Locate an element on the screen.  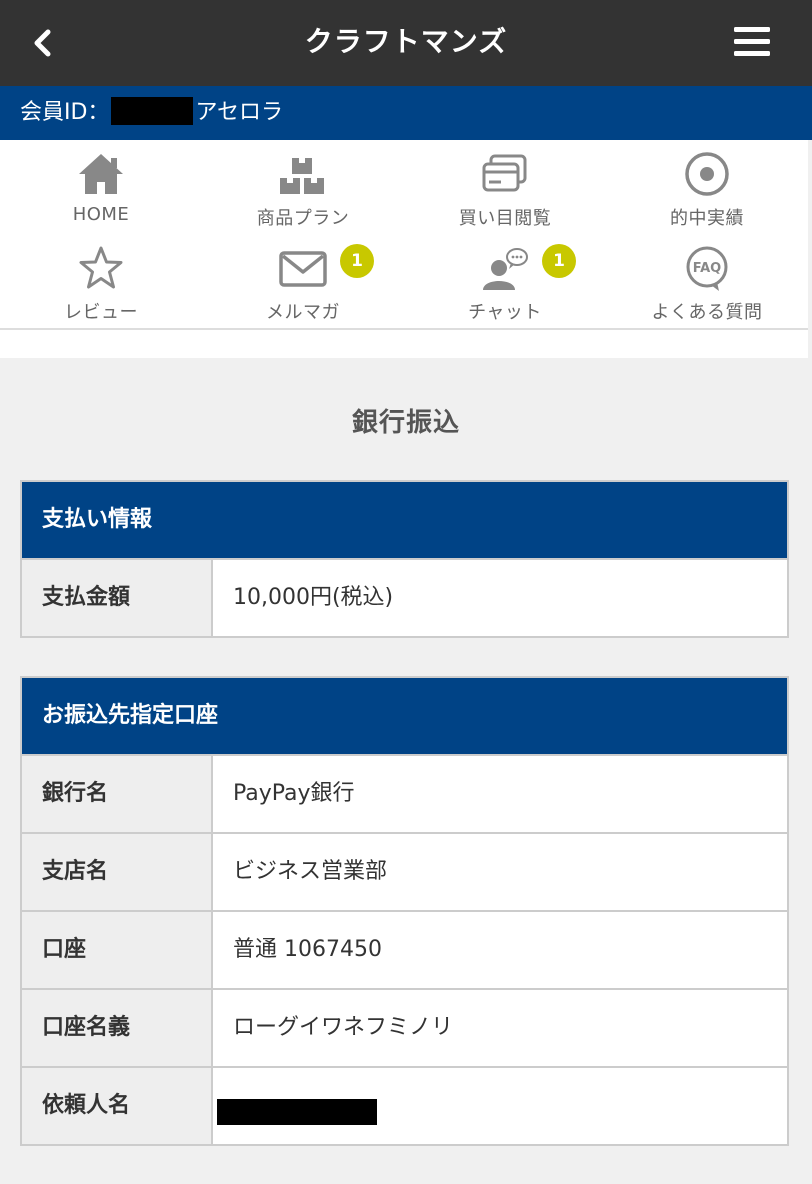
newsletter-unread-badge: 1 is located at coordinates (357, 261).